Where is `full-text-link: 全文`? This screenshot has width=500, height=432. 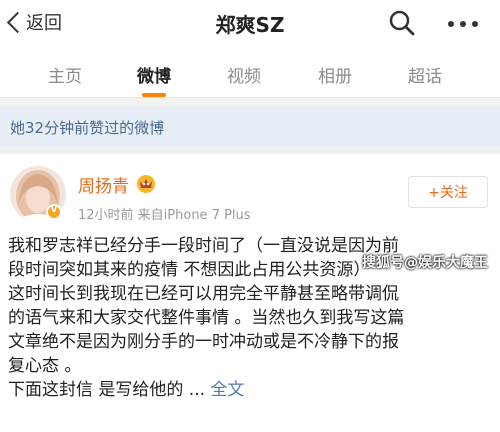
full-text-link: 全文 is located at coordinates (227, 390).